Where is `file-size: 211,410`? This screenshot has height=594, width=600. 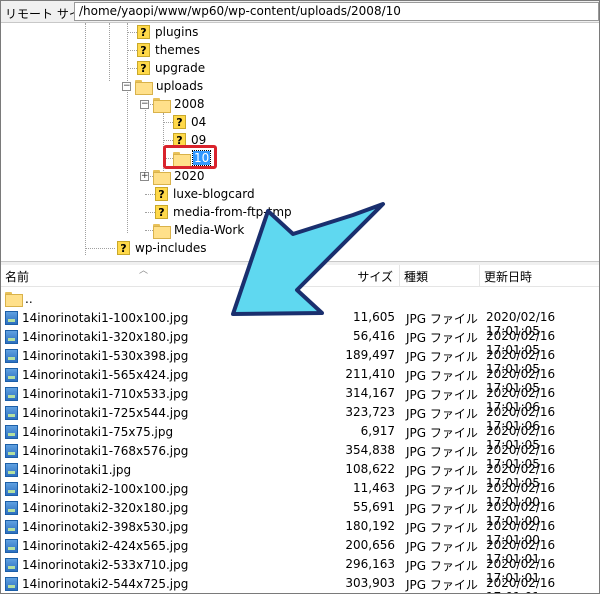
file-size: 211,410 is located at coordinates (370, 374).